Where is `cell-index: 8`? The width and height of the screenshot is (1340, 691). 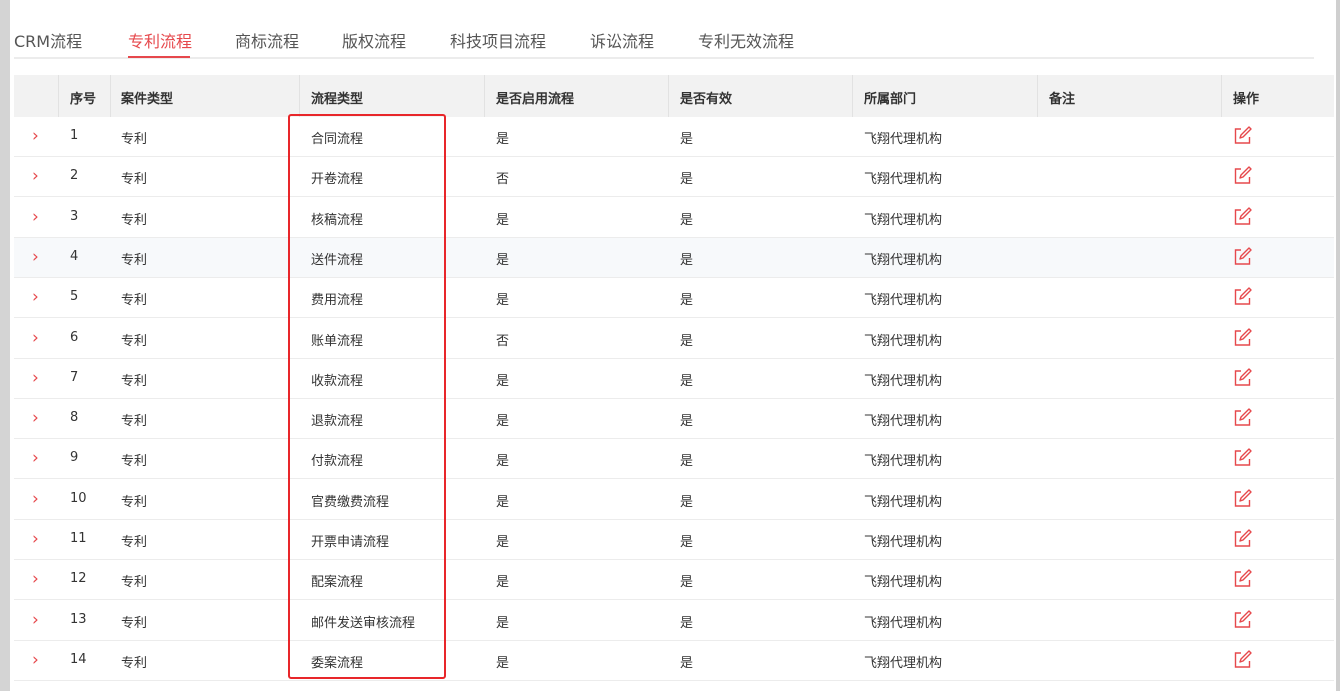 cell-index: 8 is located at coordinates (74, 418).